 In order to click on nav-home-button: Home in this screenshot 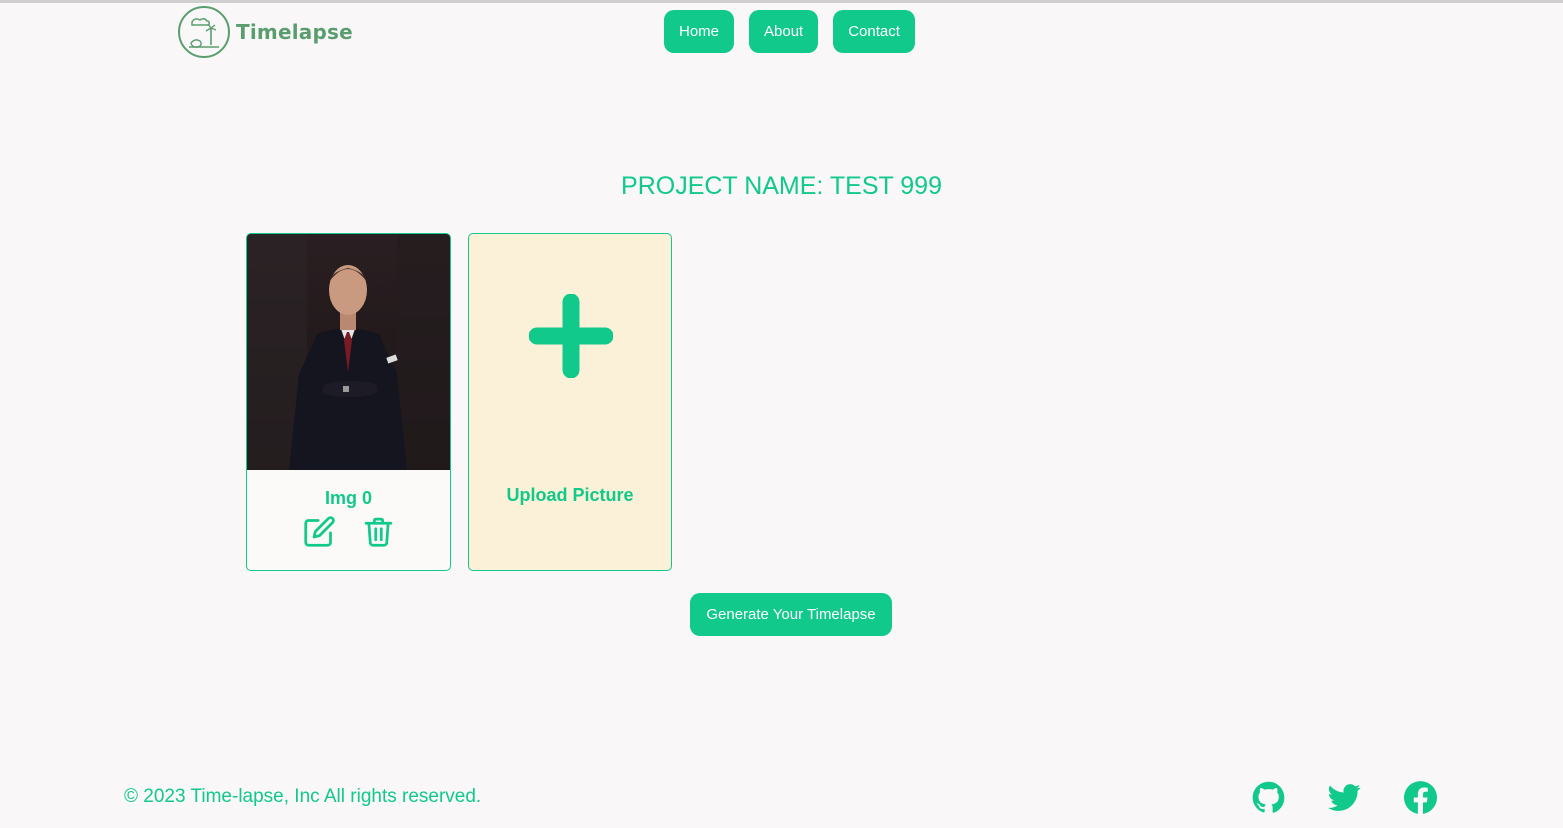, I will do `click(699, 31)`.